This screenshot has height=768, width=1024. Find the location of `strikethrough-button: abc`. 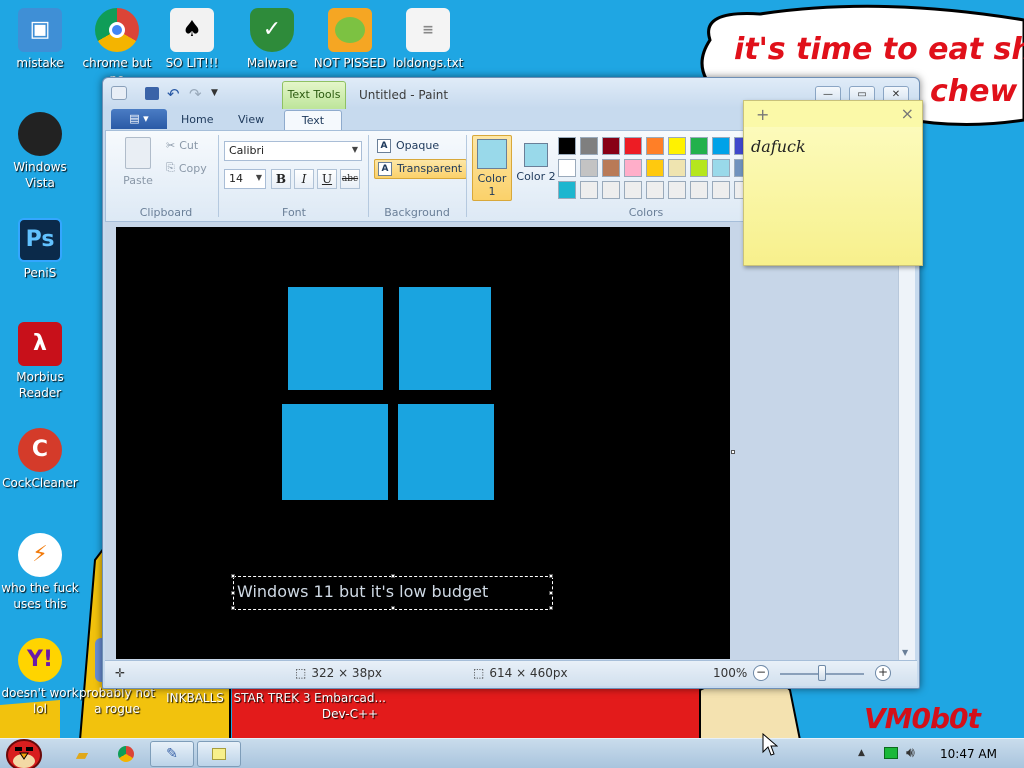

strikethrough-button: abc is located at coordinates (350, 179).